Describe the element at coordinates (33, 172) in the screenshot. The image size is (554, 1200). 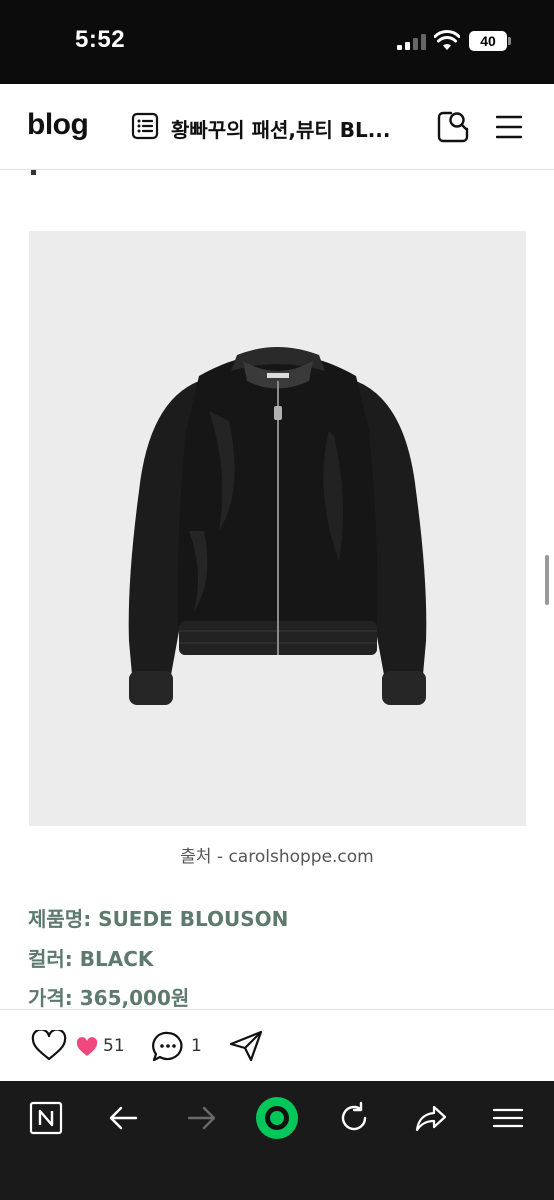
I see `divider-mark` at that location.